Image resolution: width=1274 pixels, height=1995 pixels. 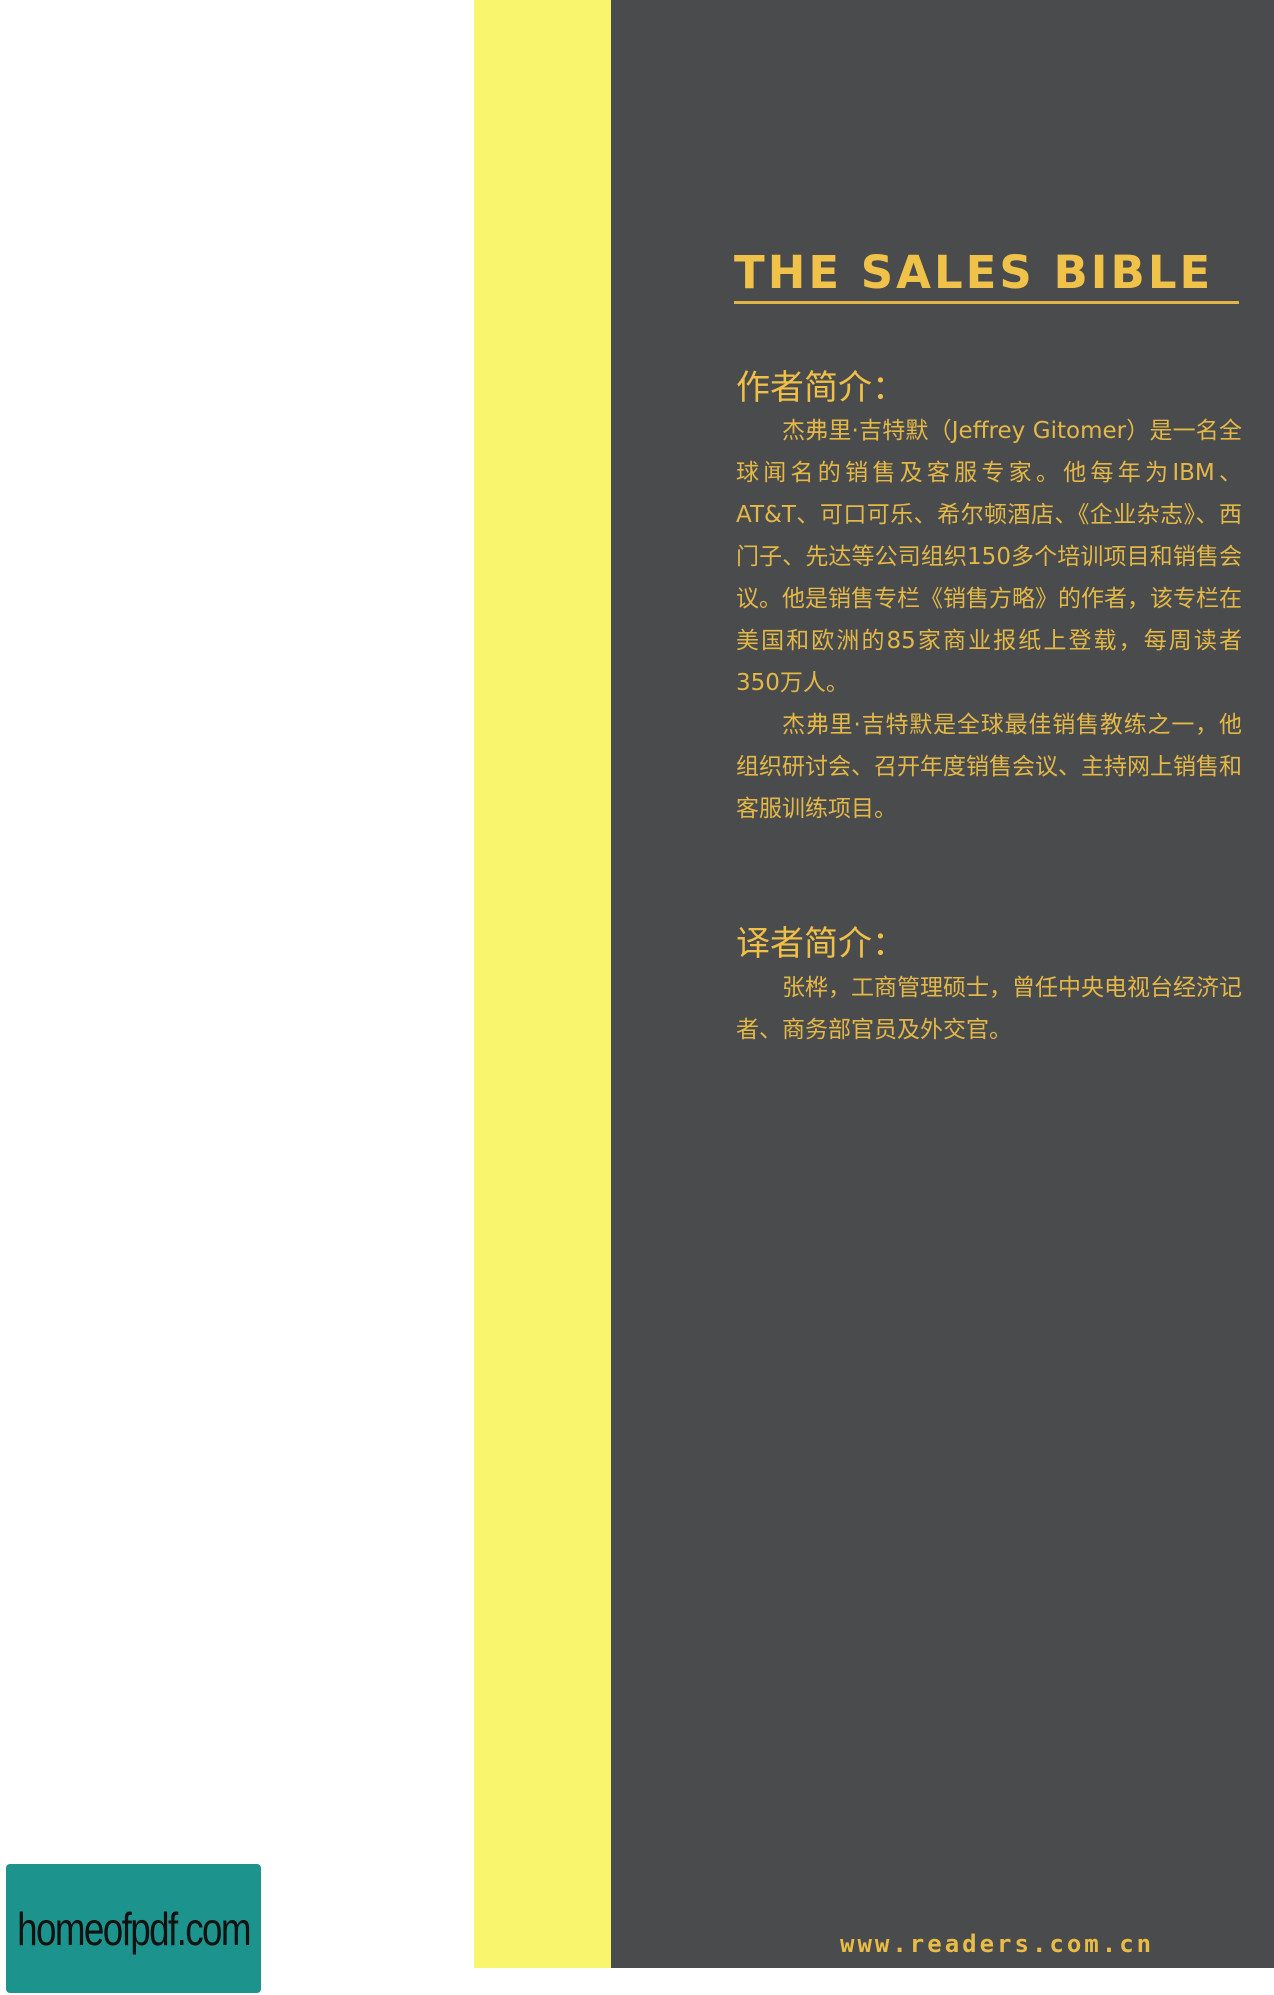 I want to click on watermark-badge: homeofpdf.com, so click(x=133, y=1928).